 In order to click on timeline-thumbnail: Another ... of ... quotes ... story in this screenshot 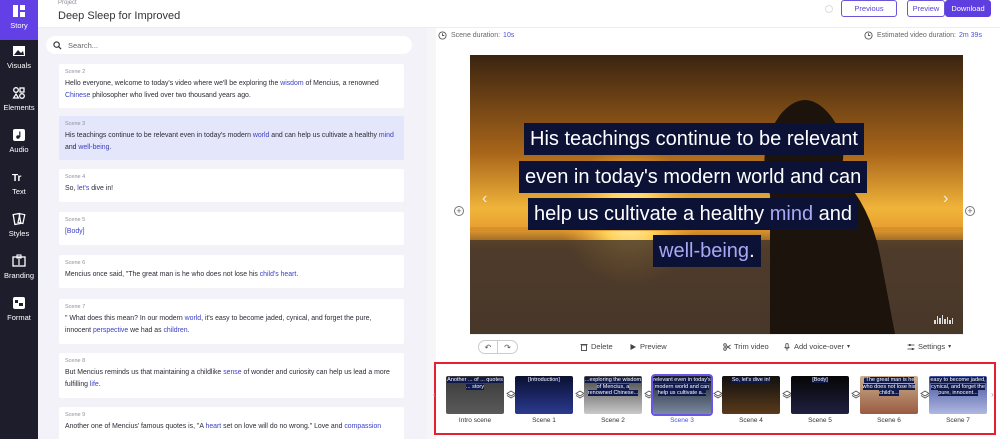, I will do `click(475, 395)`.